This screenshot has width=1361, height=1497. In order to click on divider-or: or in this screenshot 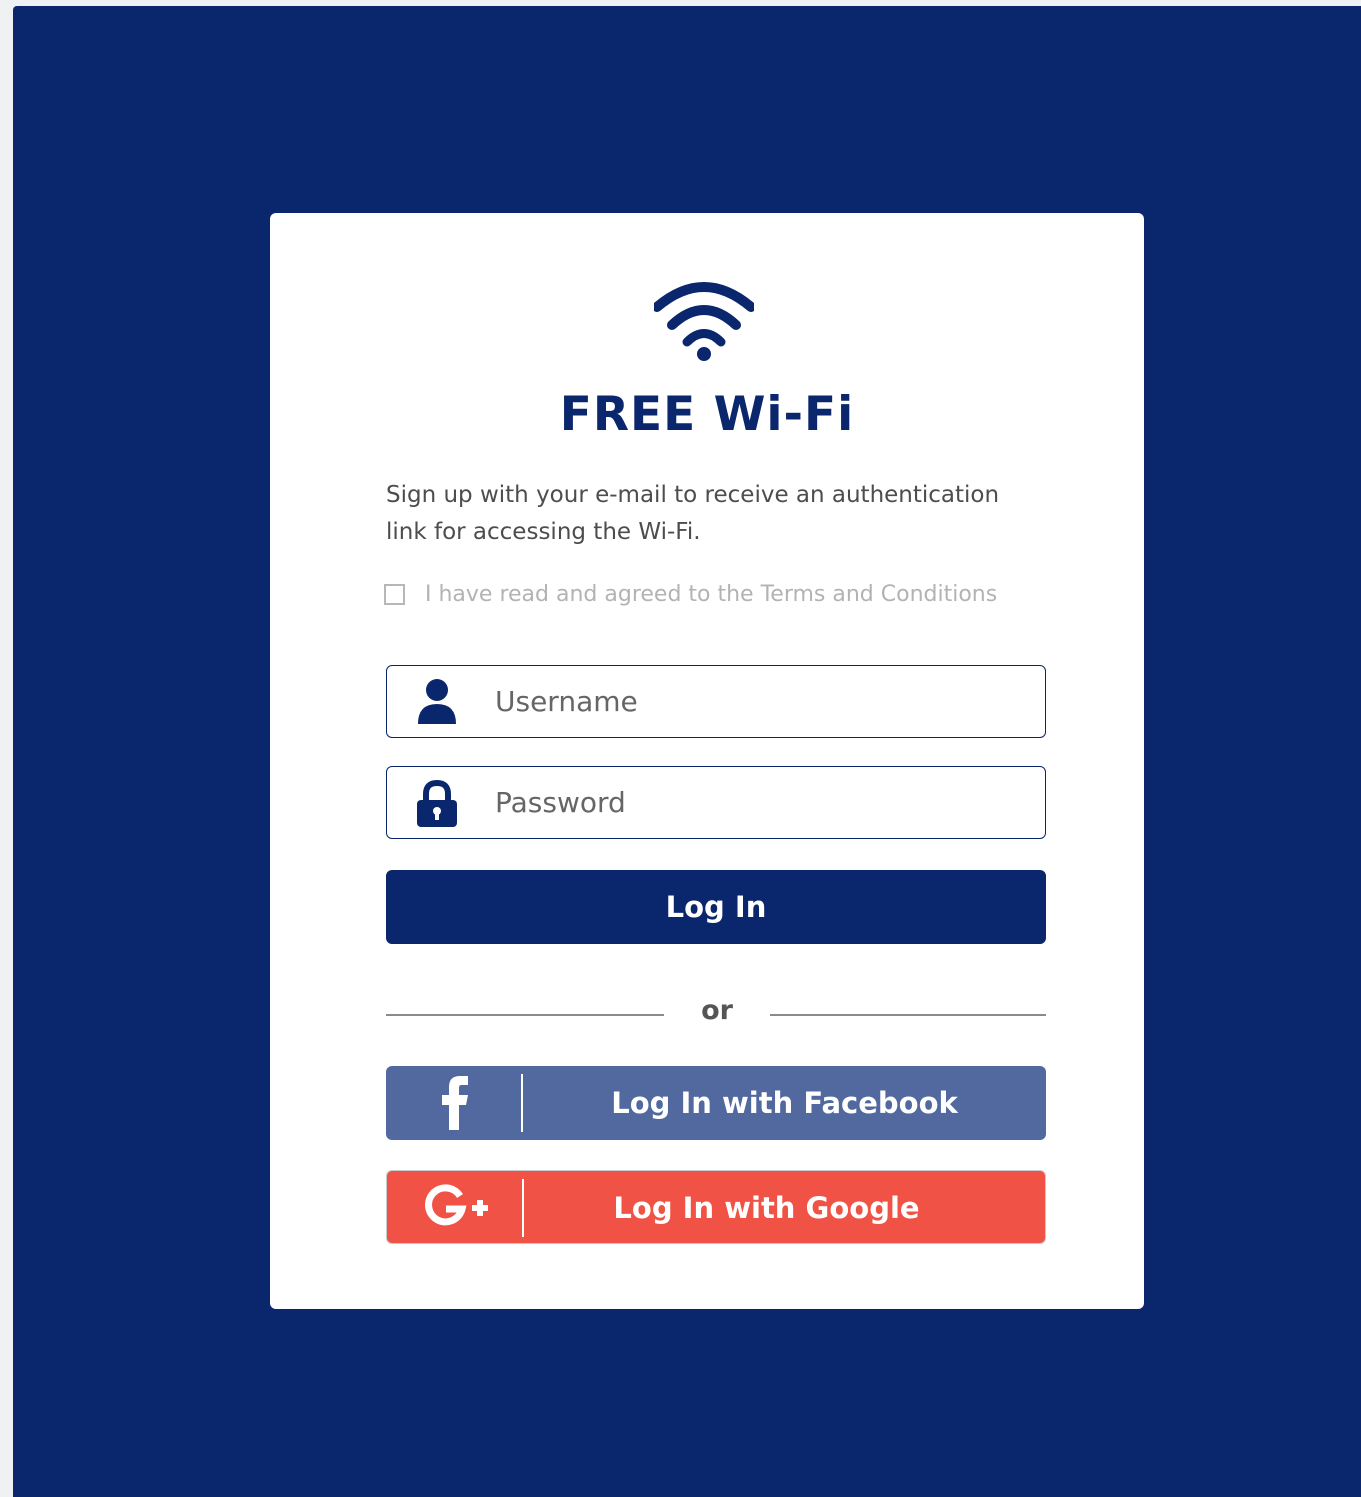, I will do `click(717, 1010)`.